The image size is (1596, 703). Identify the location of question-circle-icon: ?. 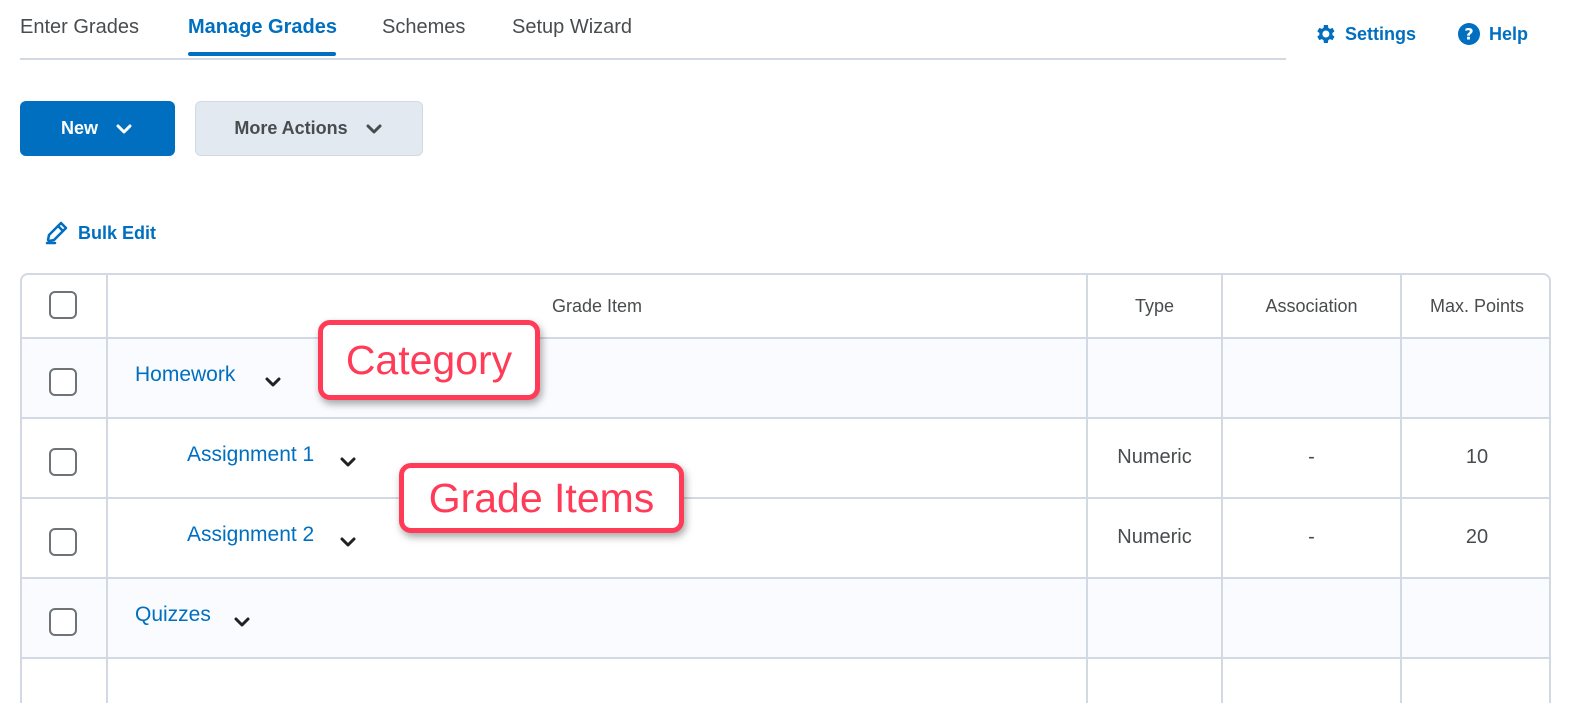
(1469, 34).